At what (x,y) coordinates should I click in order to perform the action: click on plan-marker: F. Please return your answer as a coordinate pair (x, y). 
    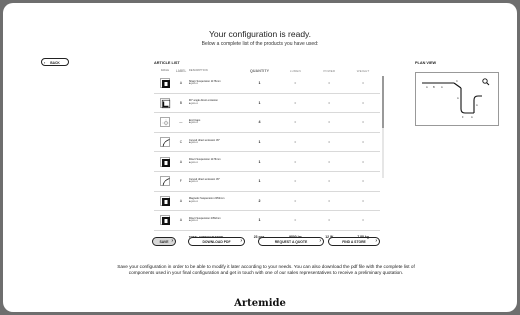
    Looking at the image, I should click on (463, 117).